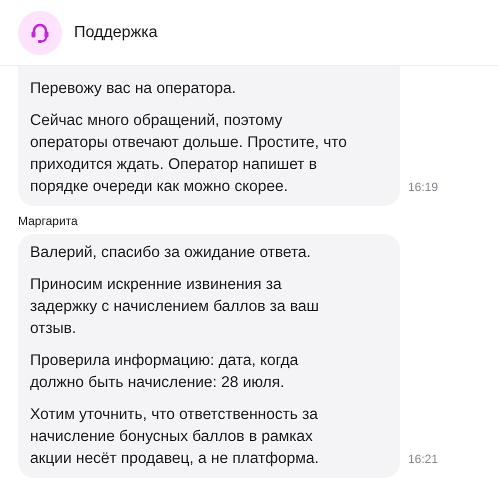 This screenshot has width=498, height=497. I want to click on headset-icon, so click(40, 33).